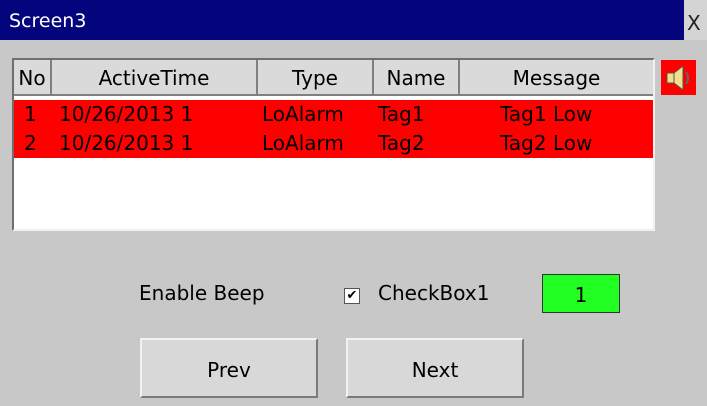 The image size is (707, 406). I want to click on status-indicator: 1, so click(581, 293).